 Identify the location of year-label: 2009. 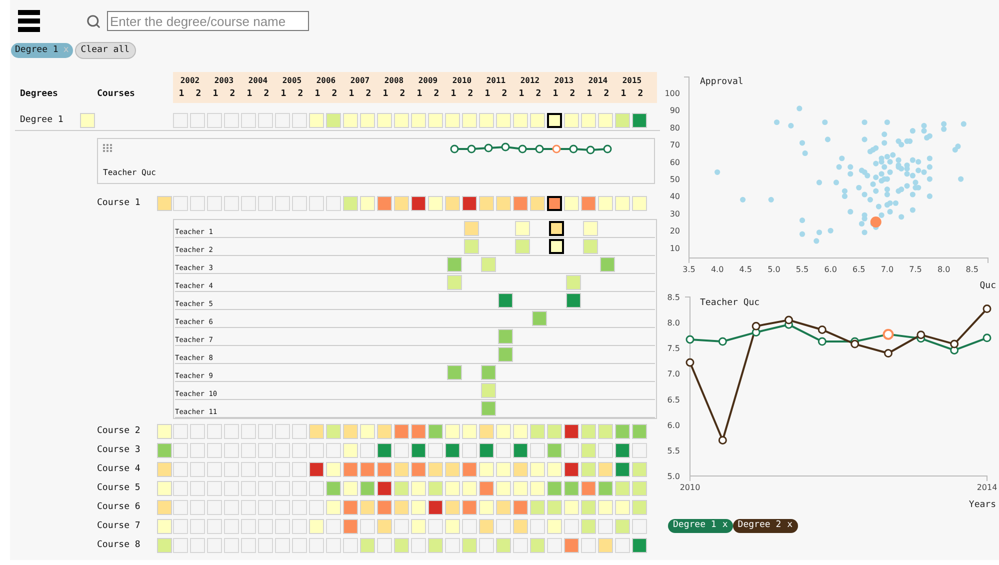
(428, 81).